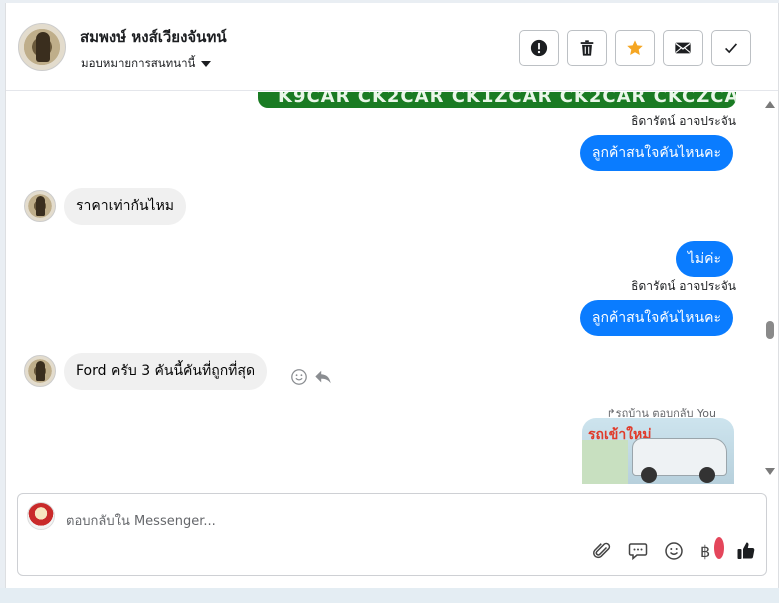 Image resolution: width=779 pixels, height=603 pixels. I want to click on message-composer: ตอบกลับใน Messenger... ฿, so click(392, 534).